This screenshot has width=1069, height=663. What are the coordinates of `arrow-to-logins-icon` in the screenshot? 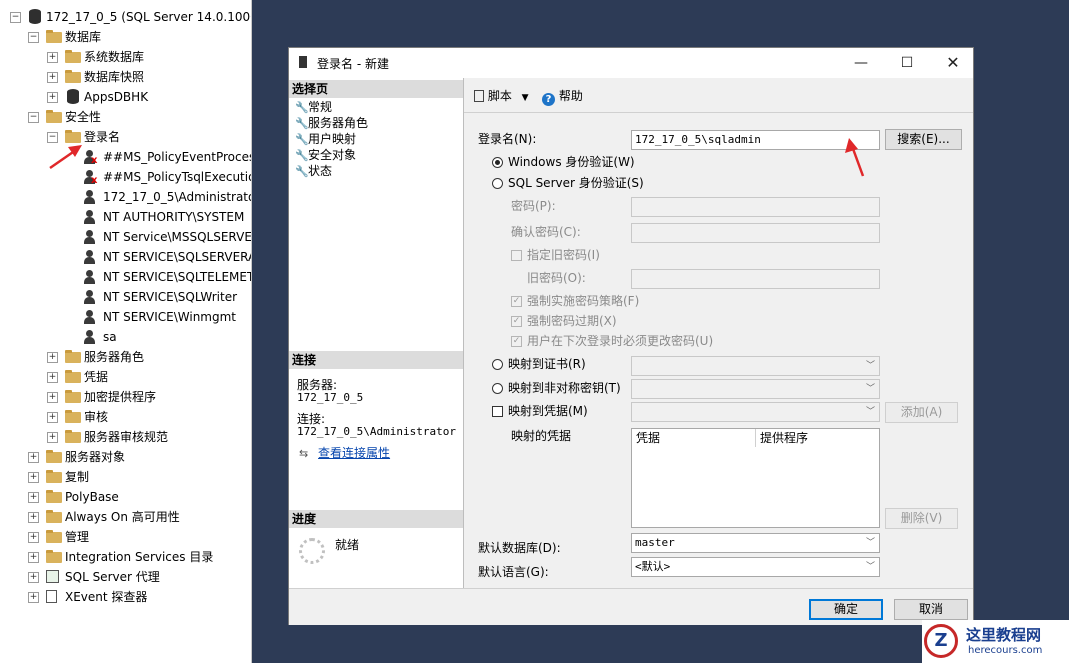 It's located at (65, 157).